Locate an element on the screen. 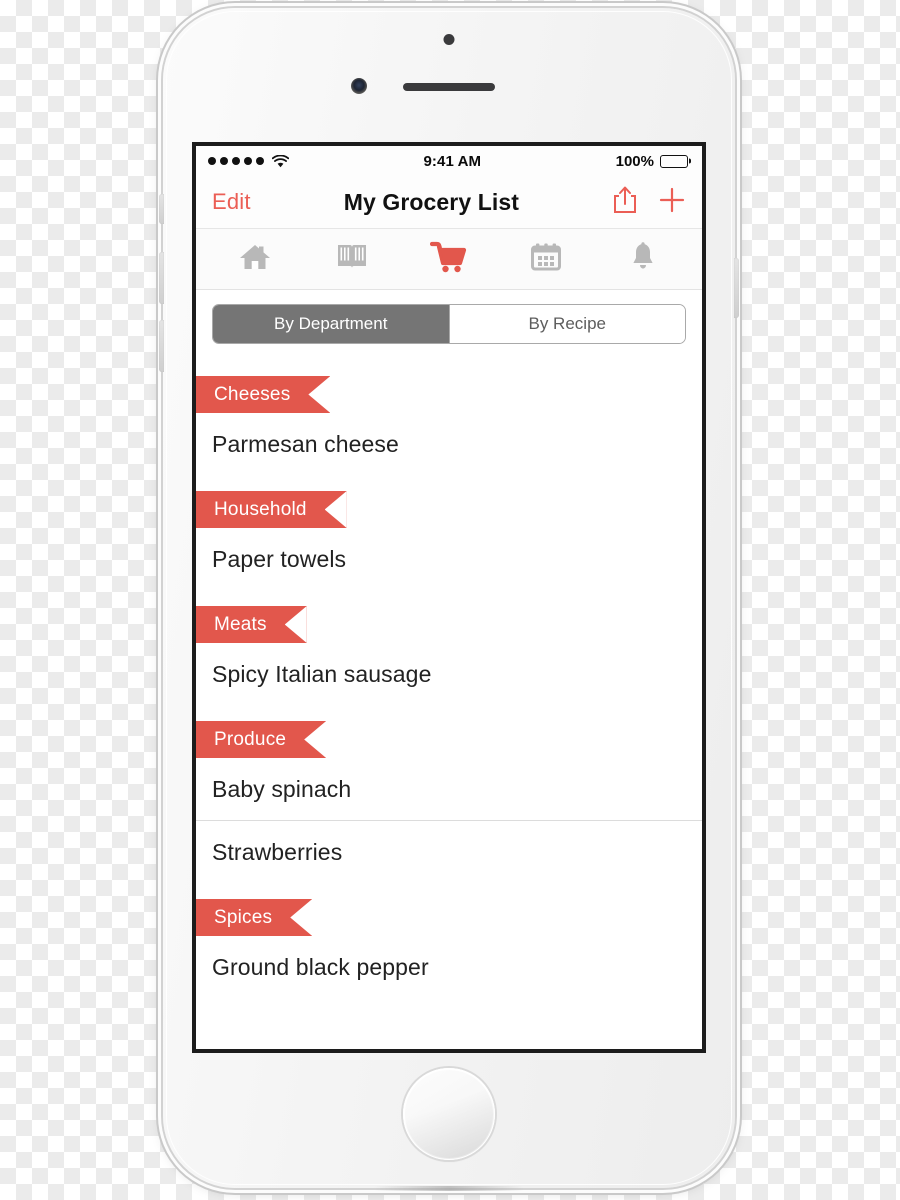 The height and width of the screenshot is (1200, 900). plus-icon is located at coordinates (672, 202).